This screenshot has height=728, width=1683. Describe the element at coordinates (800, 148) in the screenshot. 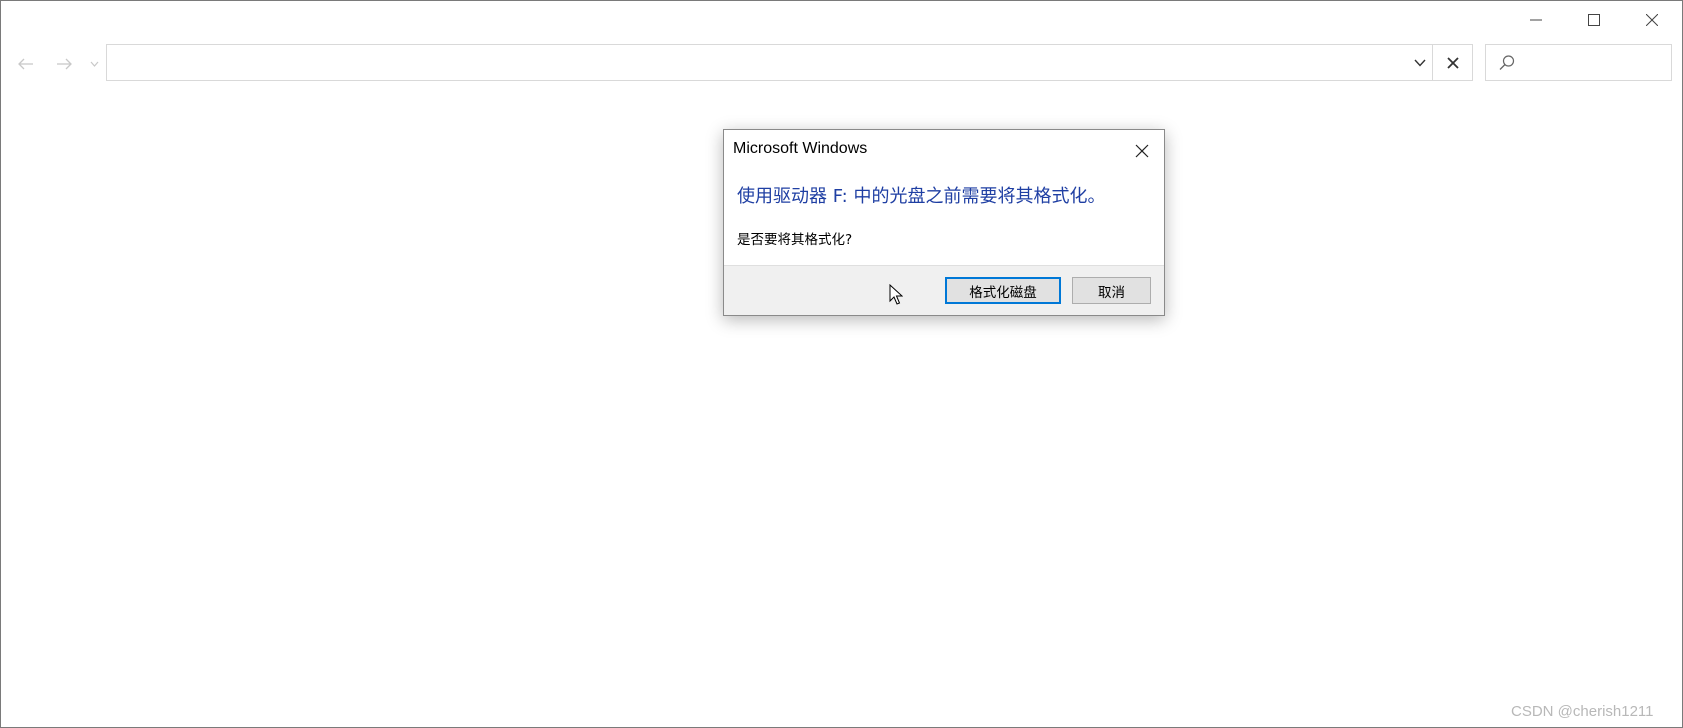

I see `dialog-title: Microsoft Windows` at that location.